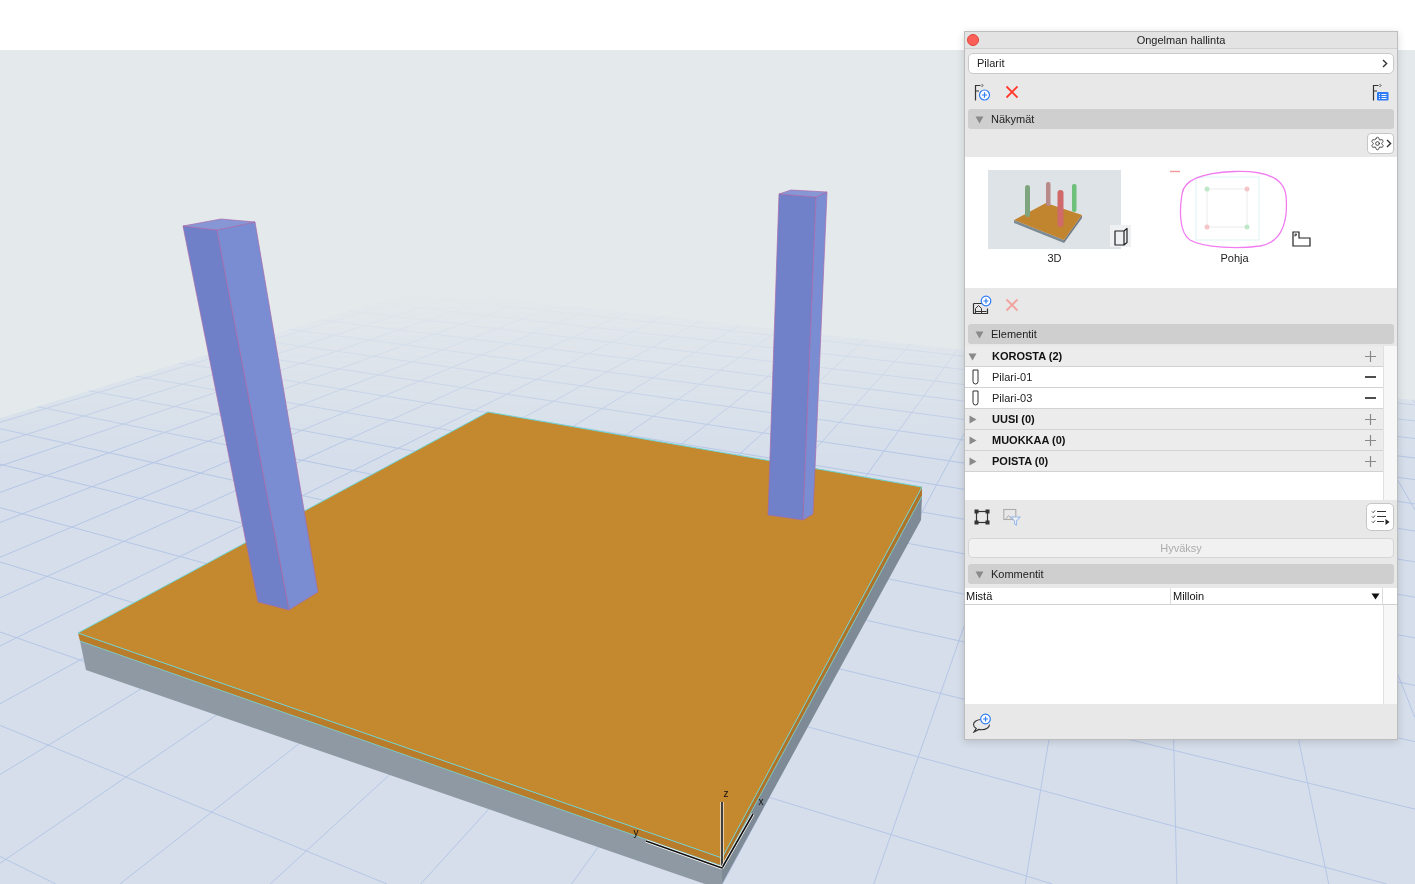 This screenshot has height=884, width=1415. I want to click on selection-rectangle-icon, so click(982, 517).